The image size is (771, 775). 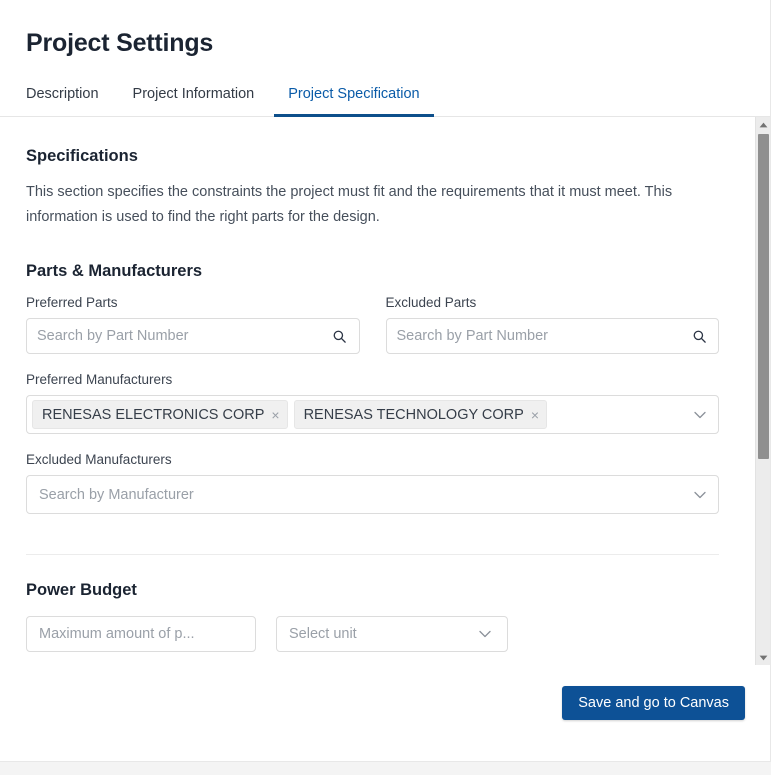 I want to click on tab-project-specification: Project Specification, so click(x=354, y=101).